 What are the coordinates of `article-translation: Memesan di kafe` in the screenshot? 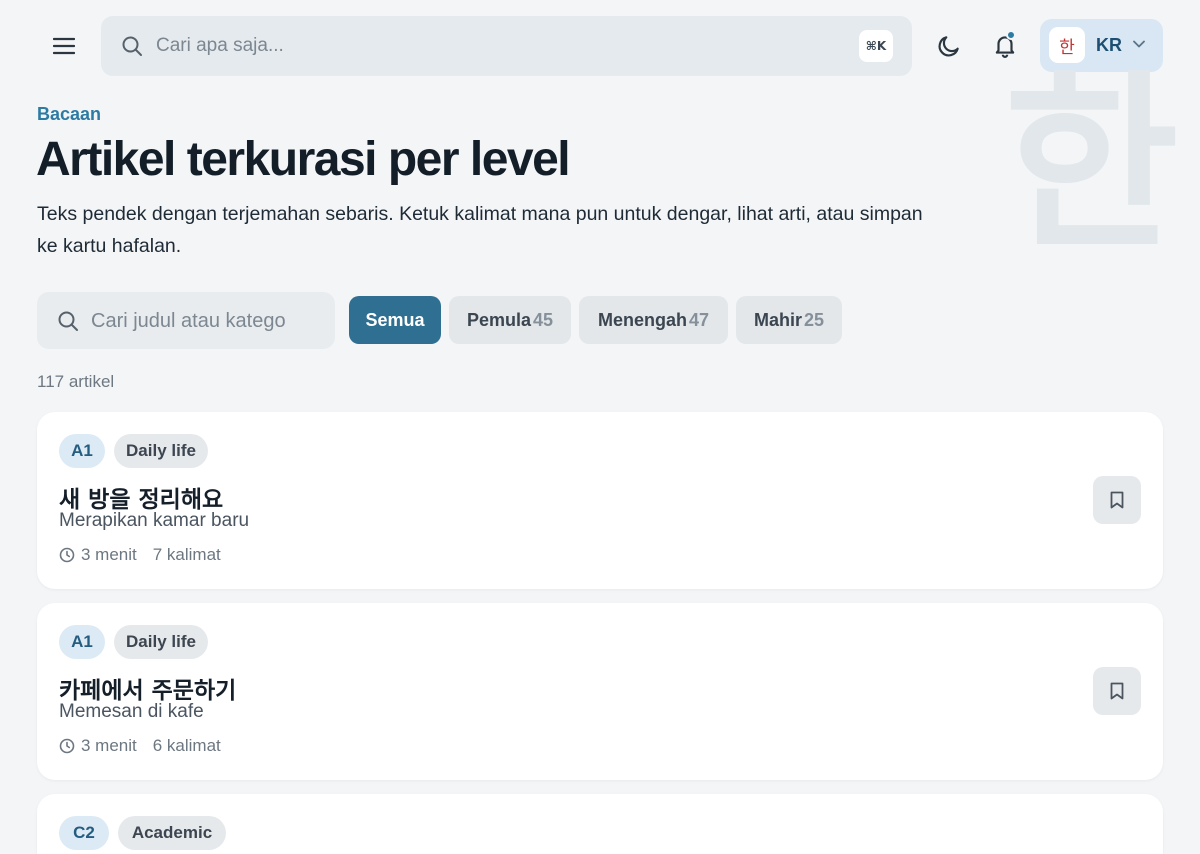 It's located at (131, 711).